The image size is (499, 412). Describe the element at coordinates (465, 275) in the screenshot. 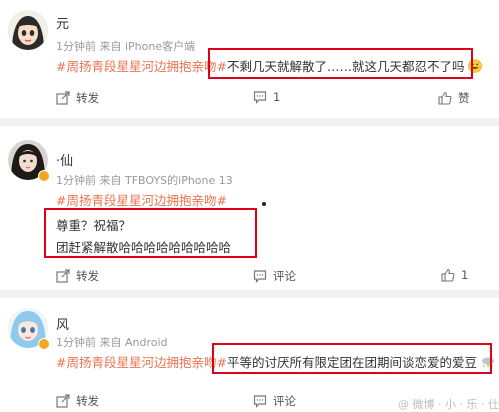

I see `like-count: 1` at that location.